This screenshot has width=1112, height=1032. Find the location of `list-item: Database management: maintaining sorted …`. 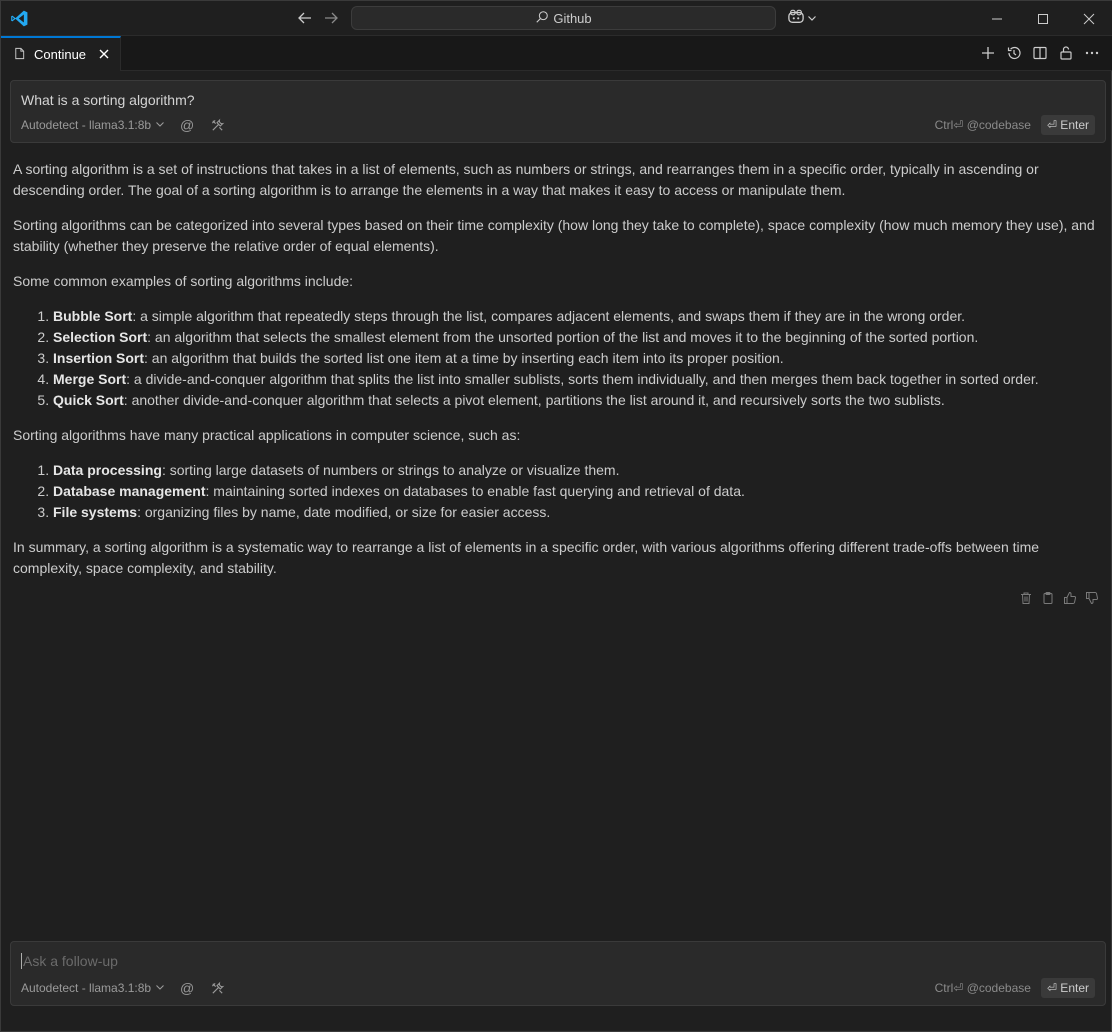

list-item: Database management: maintaining sorted … is located at coordinates (578, 491).